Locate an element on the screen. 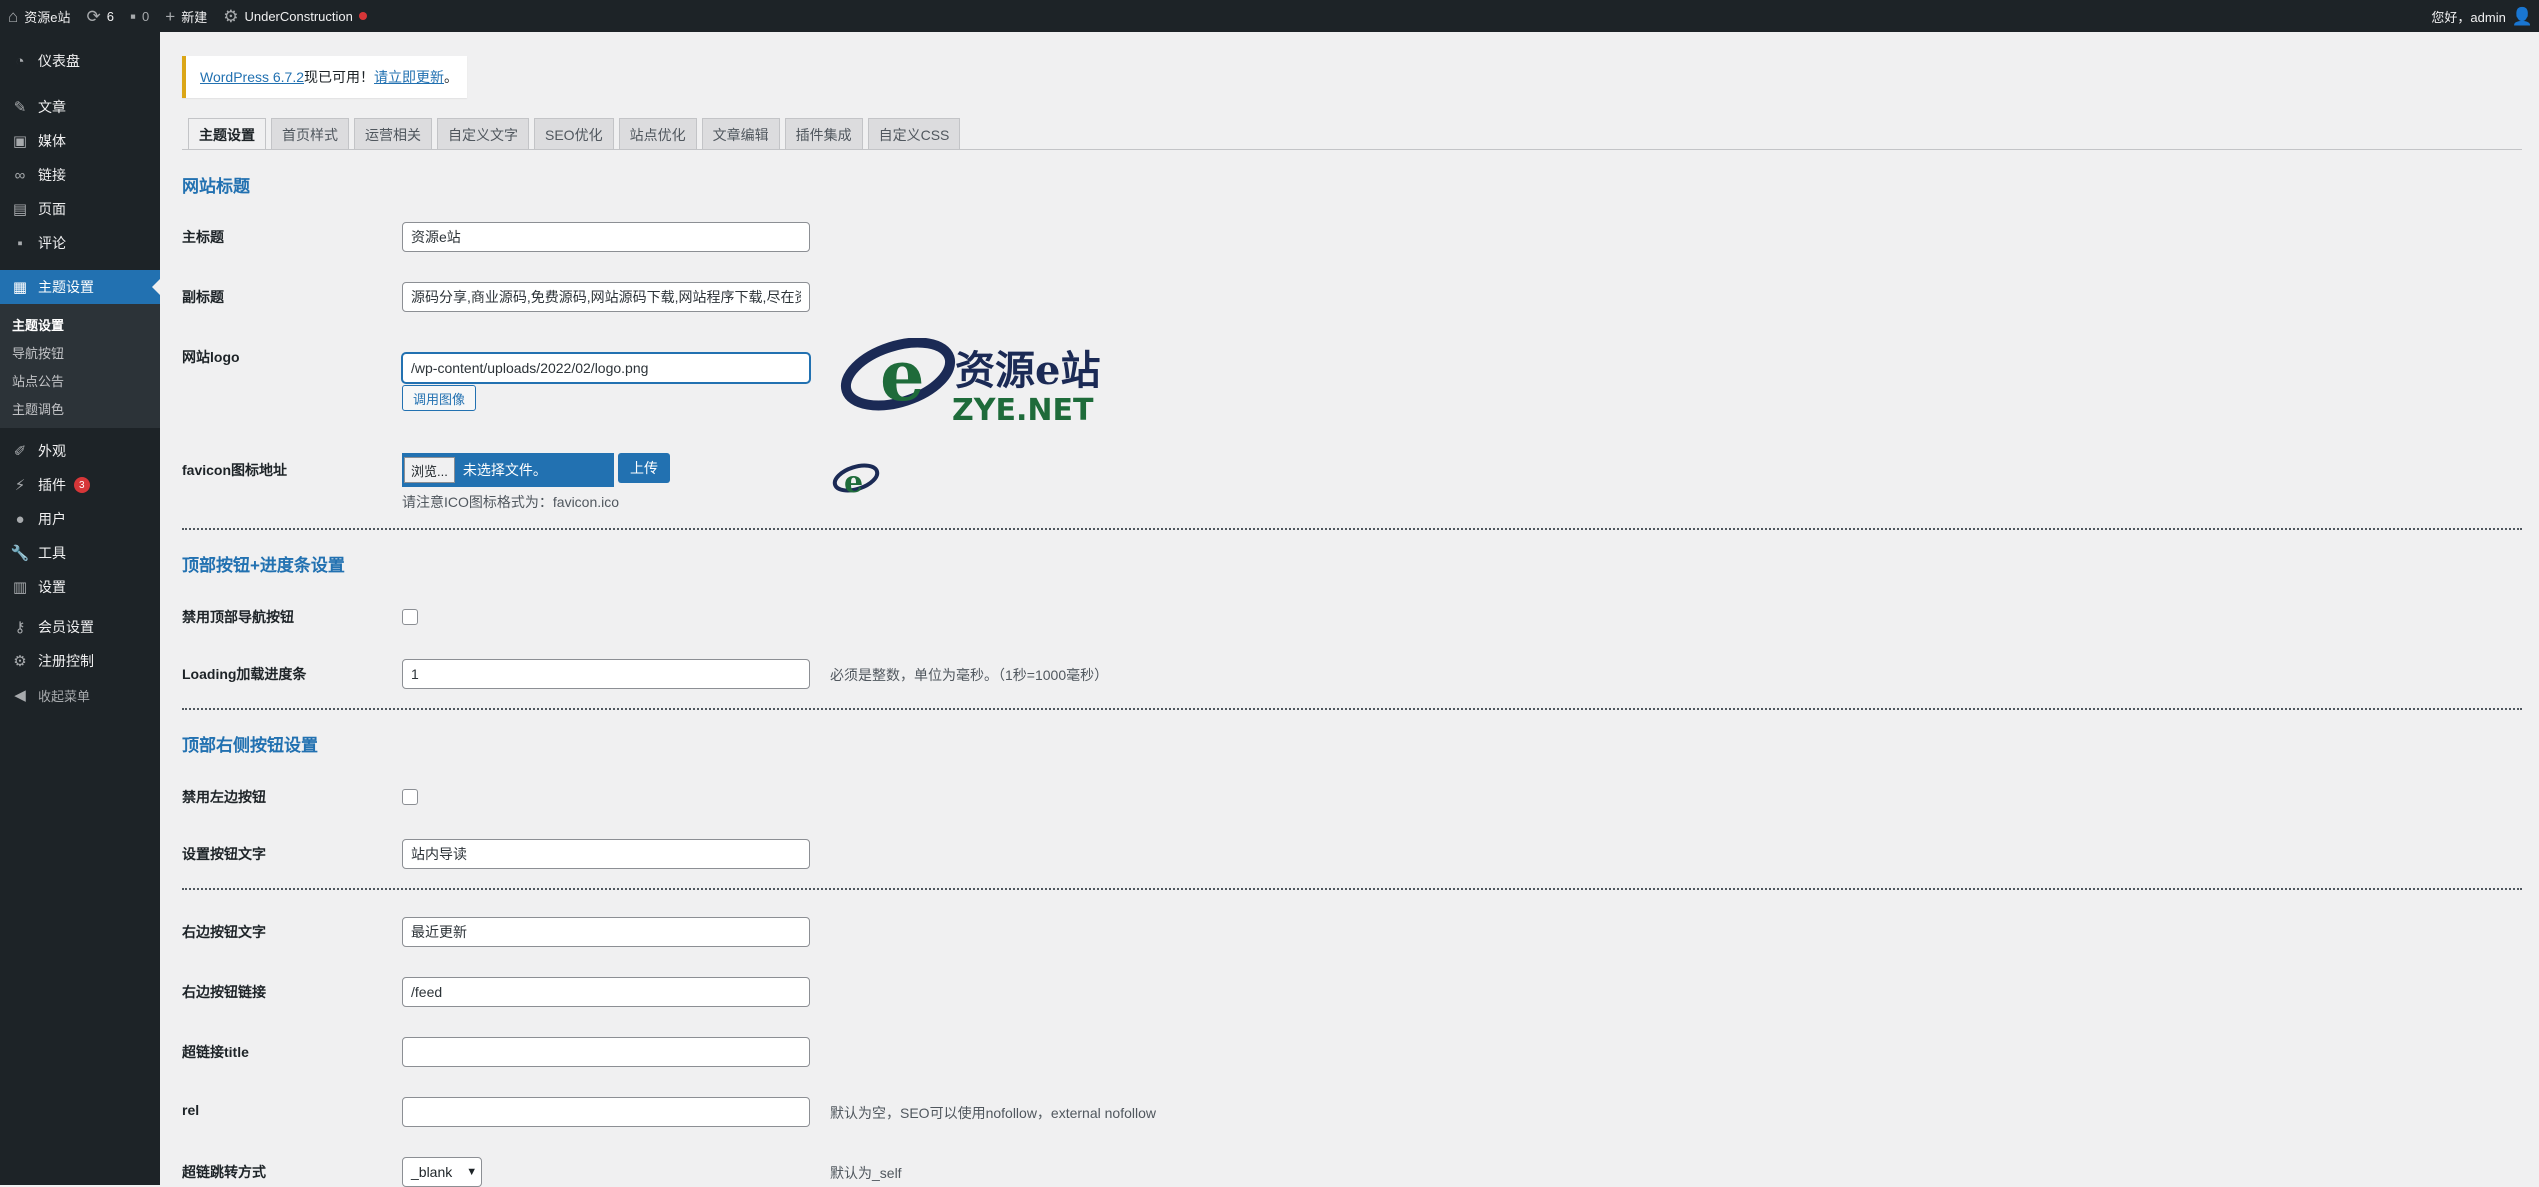 The image size is (2539, 1187). favicon-label: favicon图标地址 is located at coordinates (235, 470).